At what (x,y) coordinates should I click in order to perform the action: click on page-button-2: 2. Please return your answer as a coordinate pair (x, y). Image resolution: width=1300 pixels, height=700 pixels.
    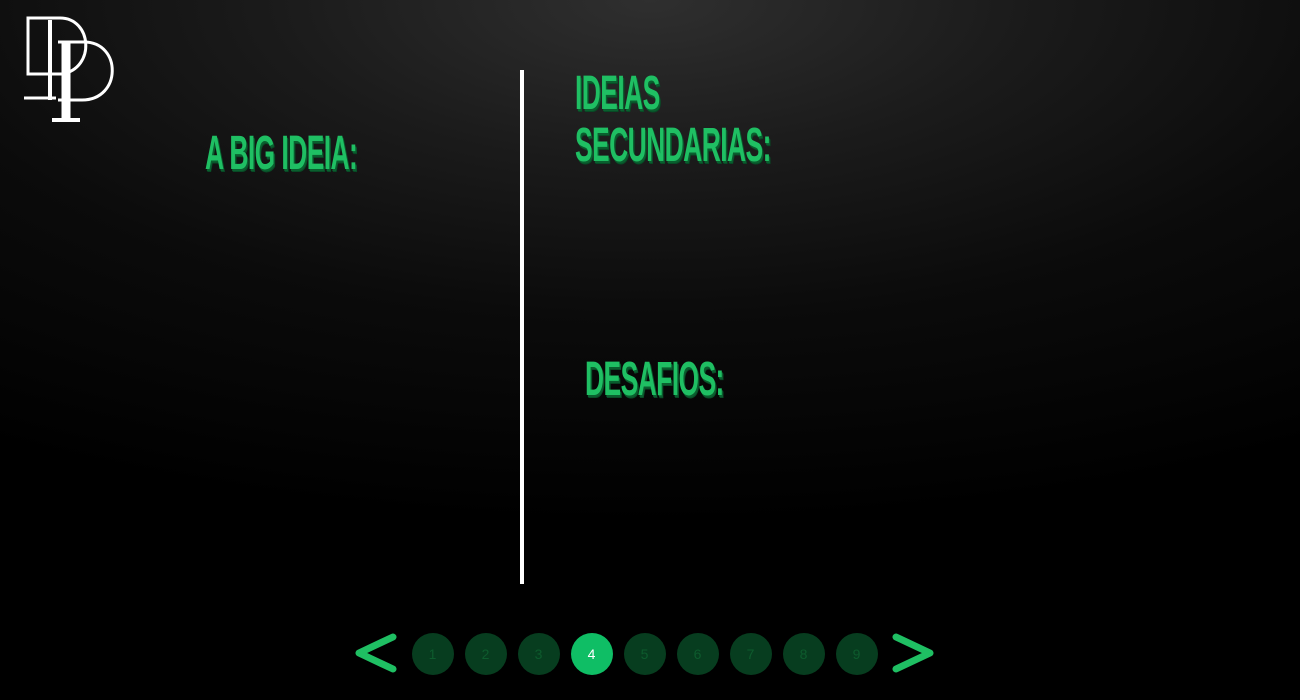
    Looking at the image, I should click on (485, 654).